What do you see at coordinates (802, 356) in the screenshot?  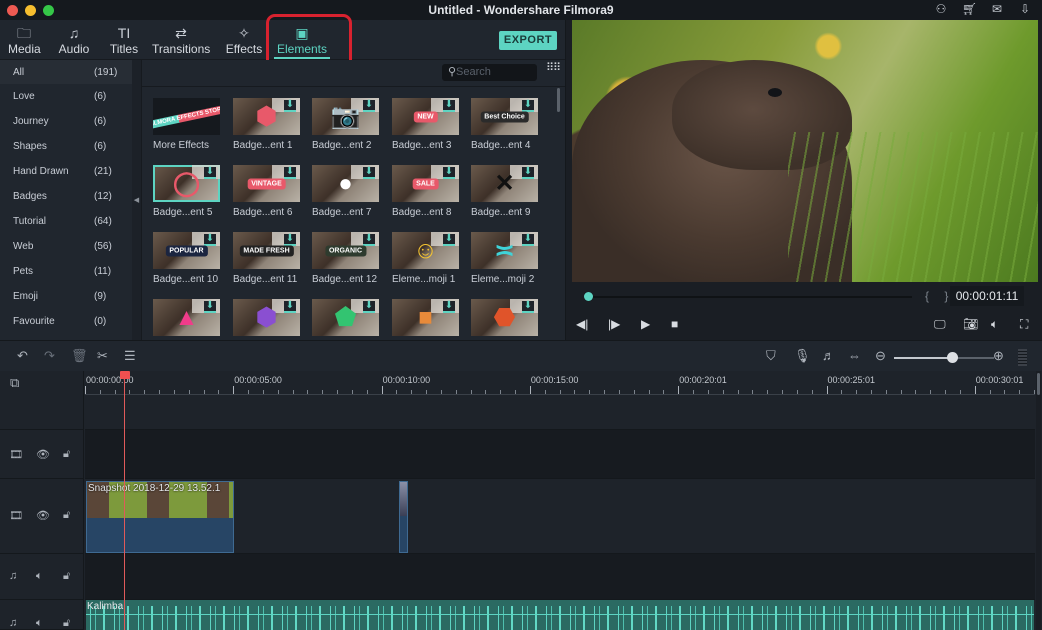 I see `record-voice-button: 🎙︎` at bounding box center [802, 356].